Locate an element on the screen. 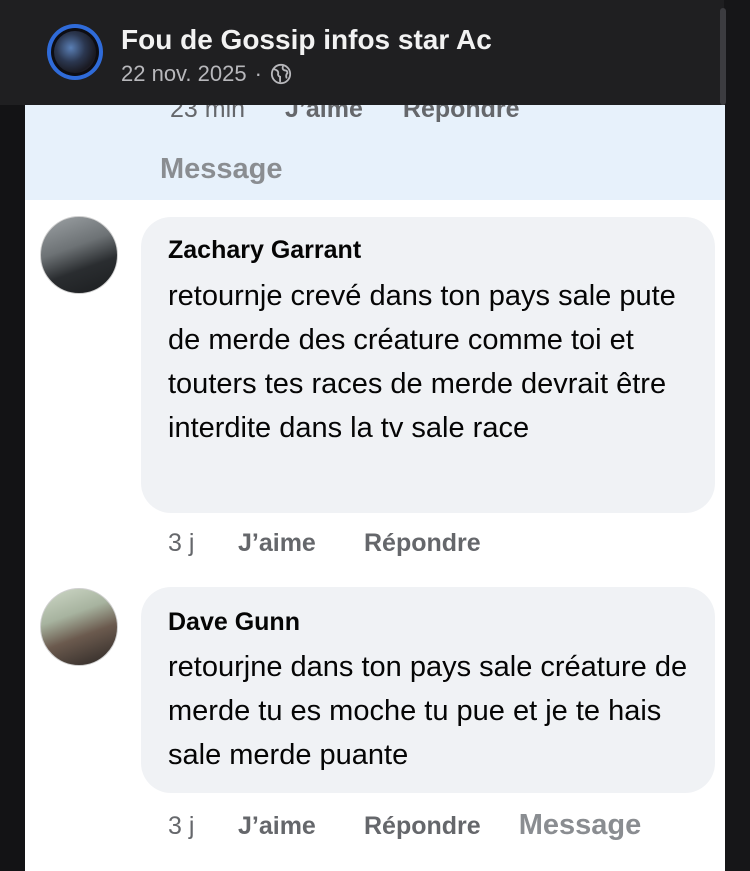 Image resolution: width=750 pixels, height=871 pixels. comment-author: Zachary Garrant is located at coordinates (264, 250).